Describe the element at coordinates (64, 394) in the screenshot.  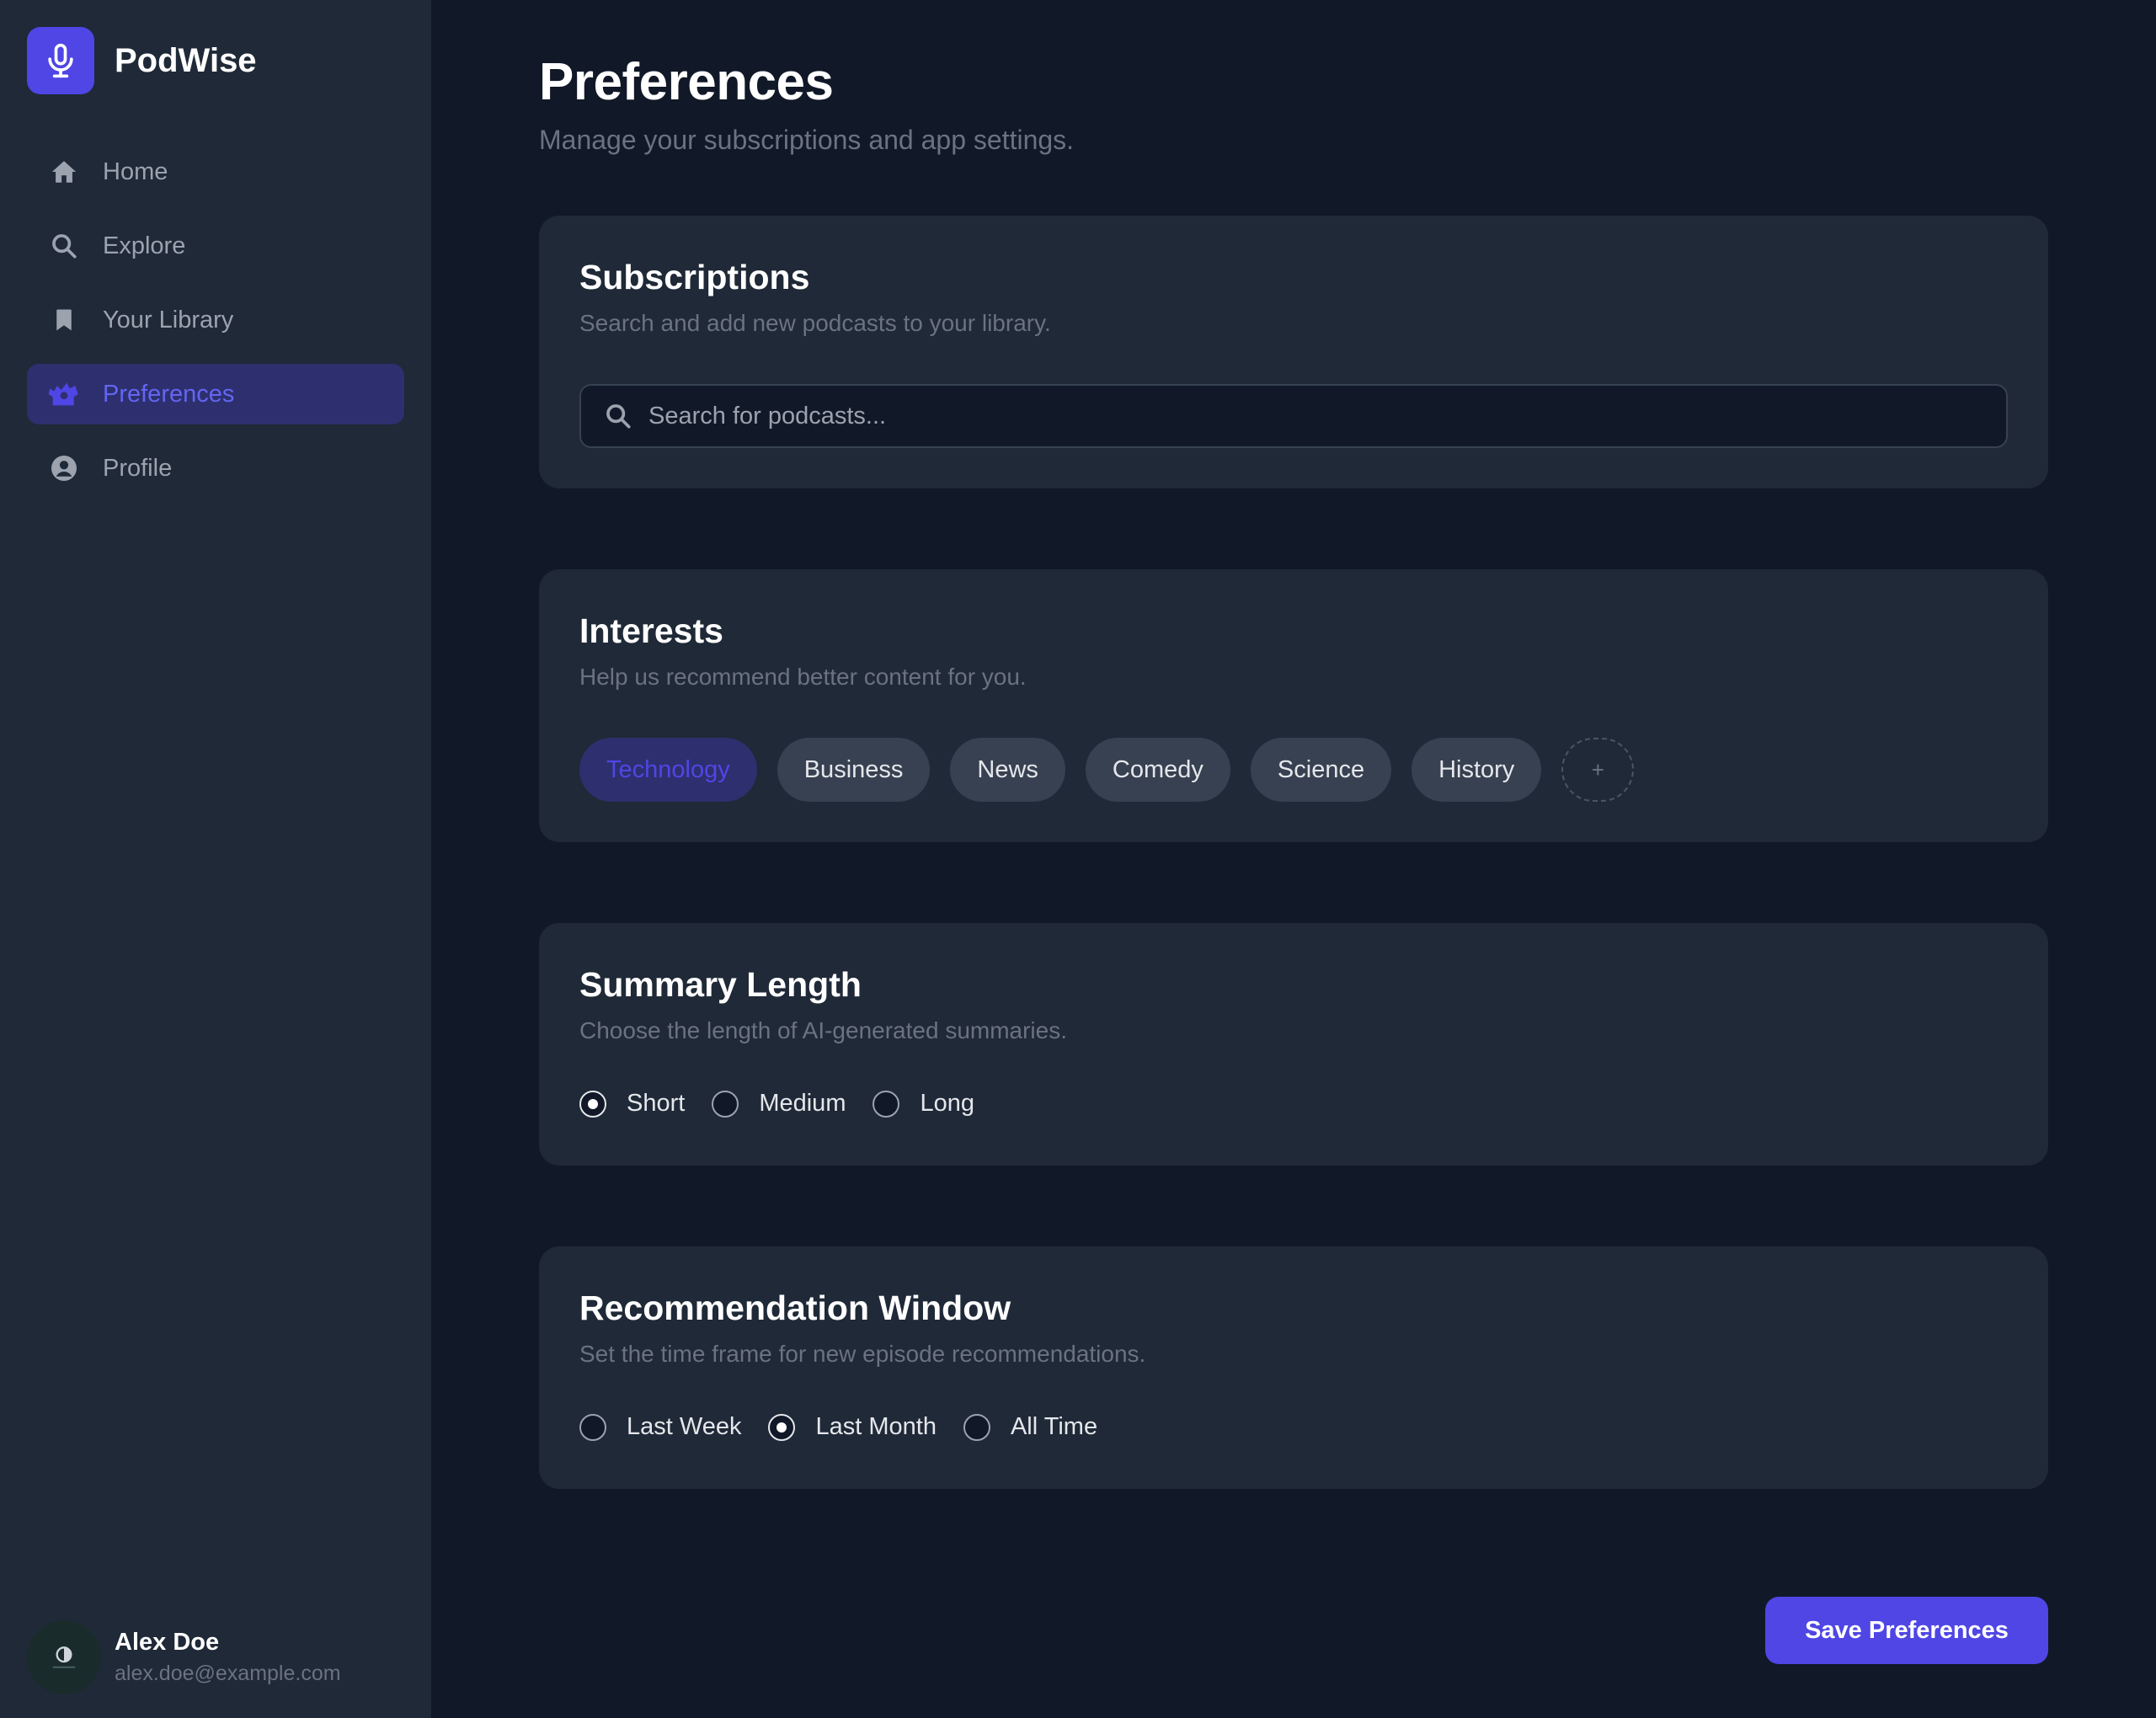
I see `preferences-icon` at that location.